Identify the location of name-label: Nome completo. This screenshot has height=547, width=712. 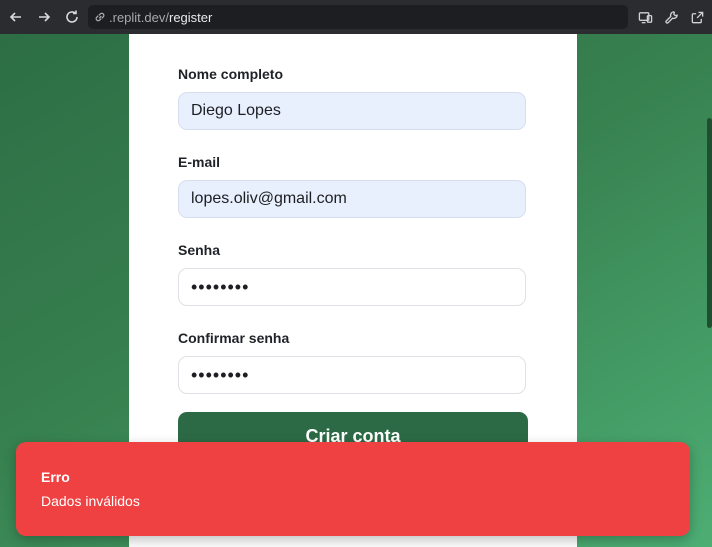
(231, 74).